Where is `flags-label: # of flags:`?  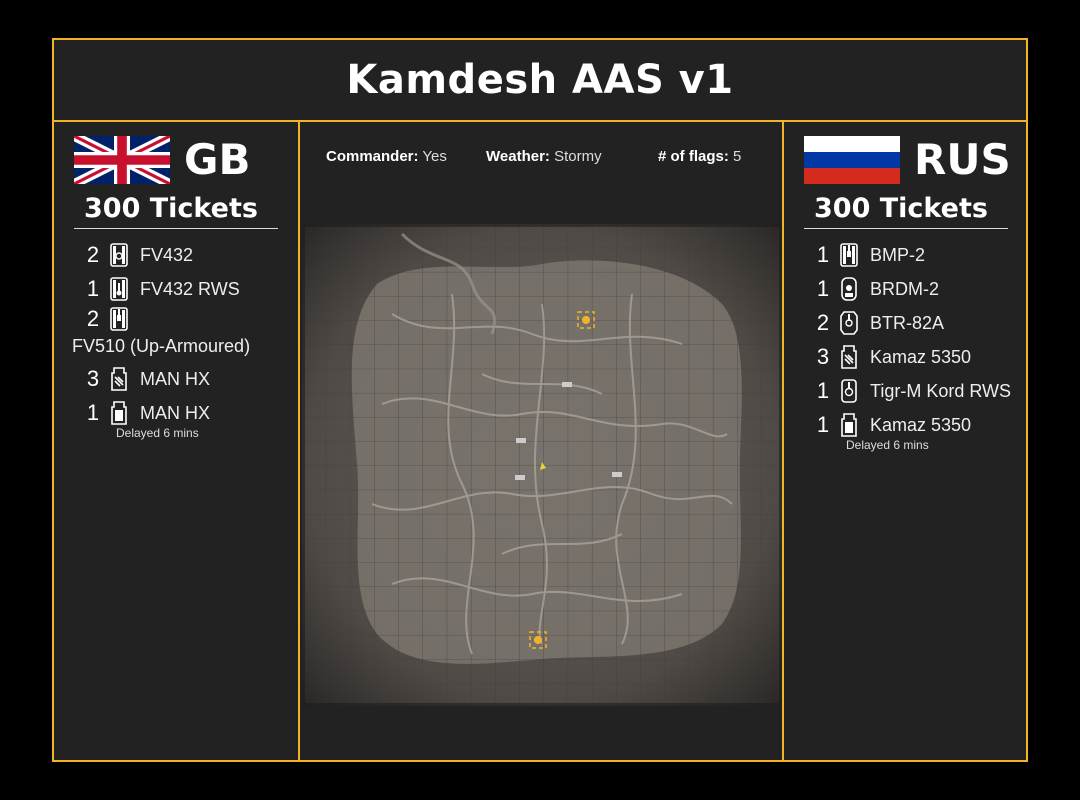
flags-label: # of flags: is located at coordinates (693, 156).